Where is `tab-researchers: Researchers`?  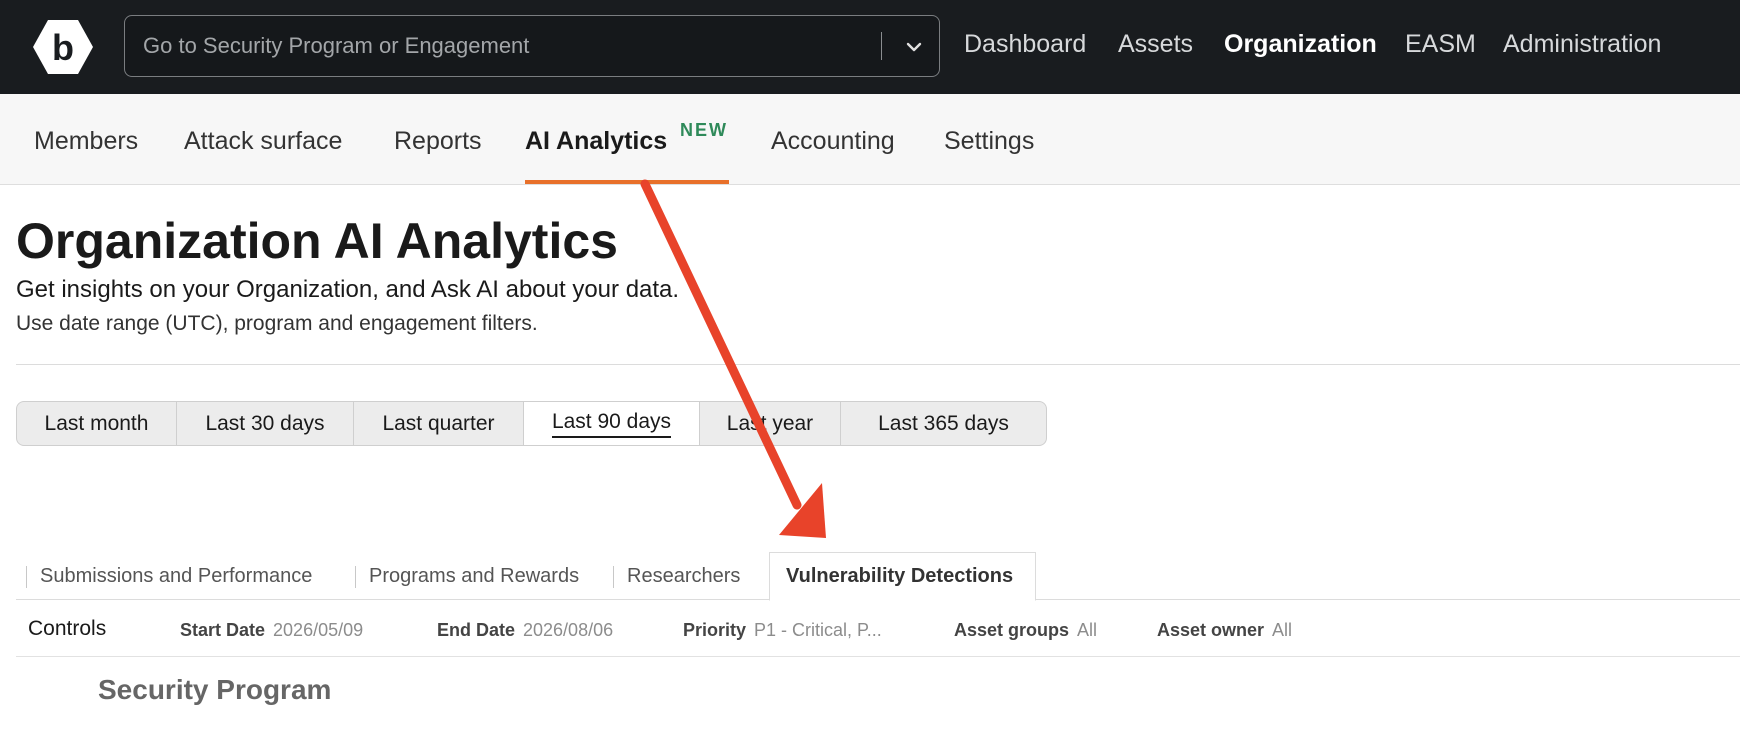
tab-researchers: Researchers is located at coordinates (676, 576).